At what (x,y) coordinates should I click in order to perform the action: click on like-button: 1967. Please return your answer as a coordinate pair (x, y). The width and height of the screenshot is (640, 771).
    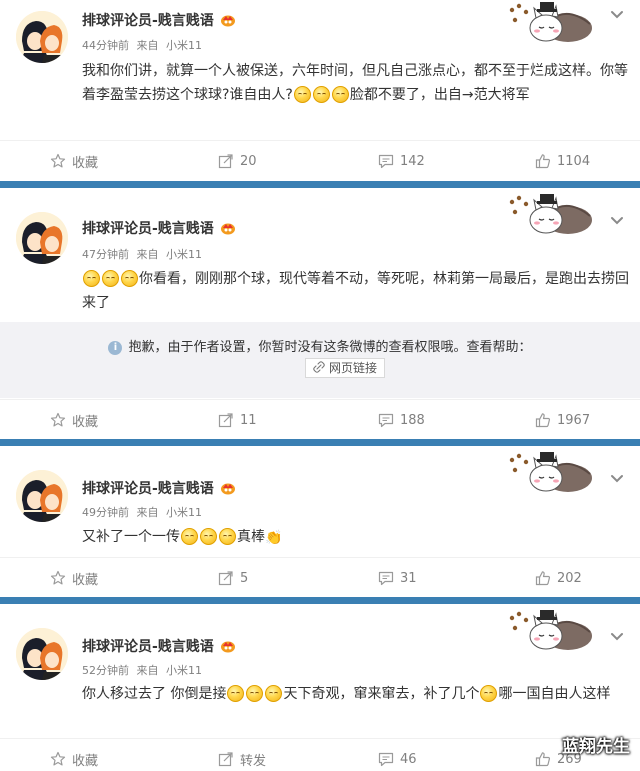
    Looking at the image, I should click on (562, 420).